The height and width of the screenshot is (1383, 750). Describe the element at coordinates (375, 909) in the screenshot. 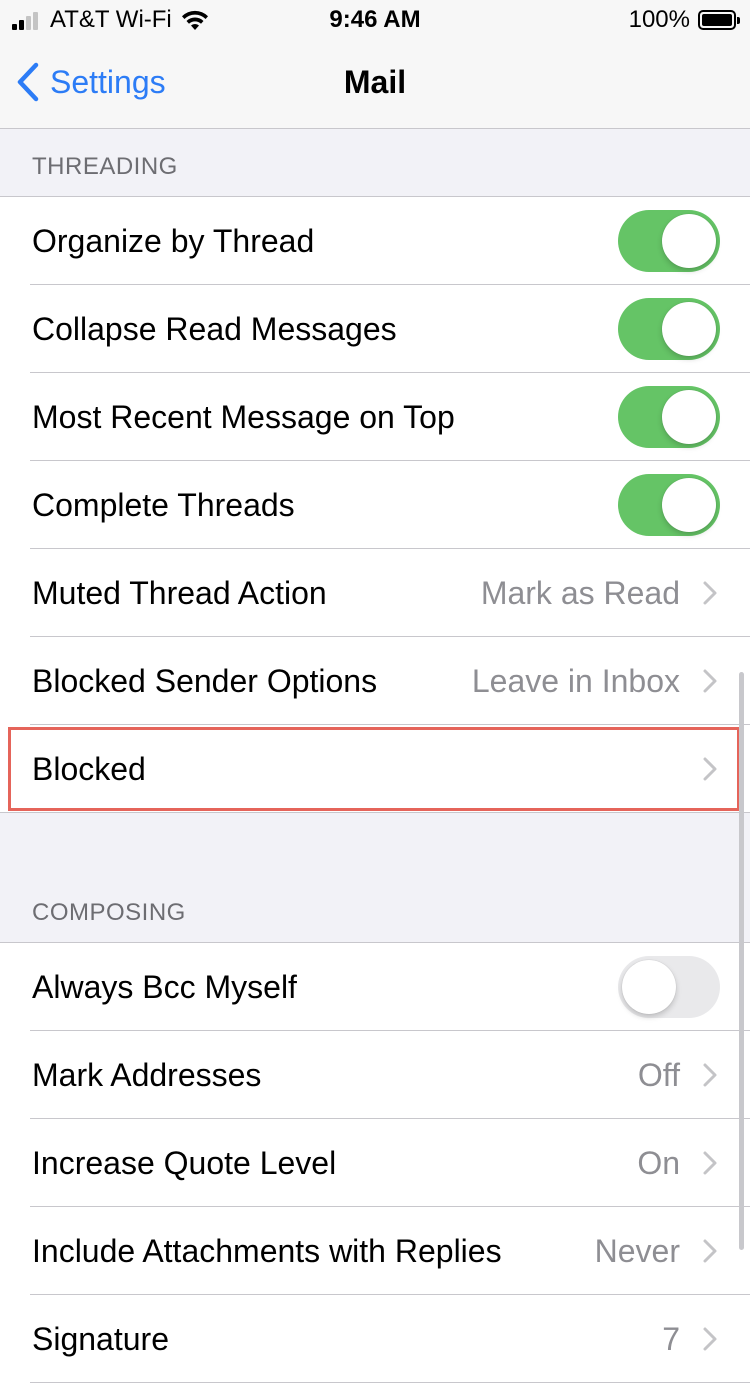

I see `section-header-composing: COMPOSING` at that location.